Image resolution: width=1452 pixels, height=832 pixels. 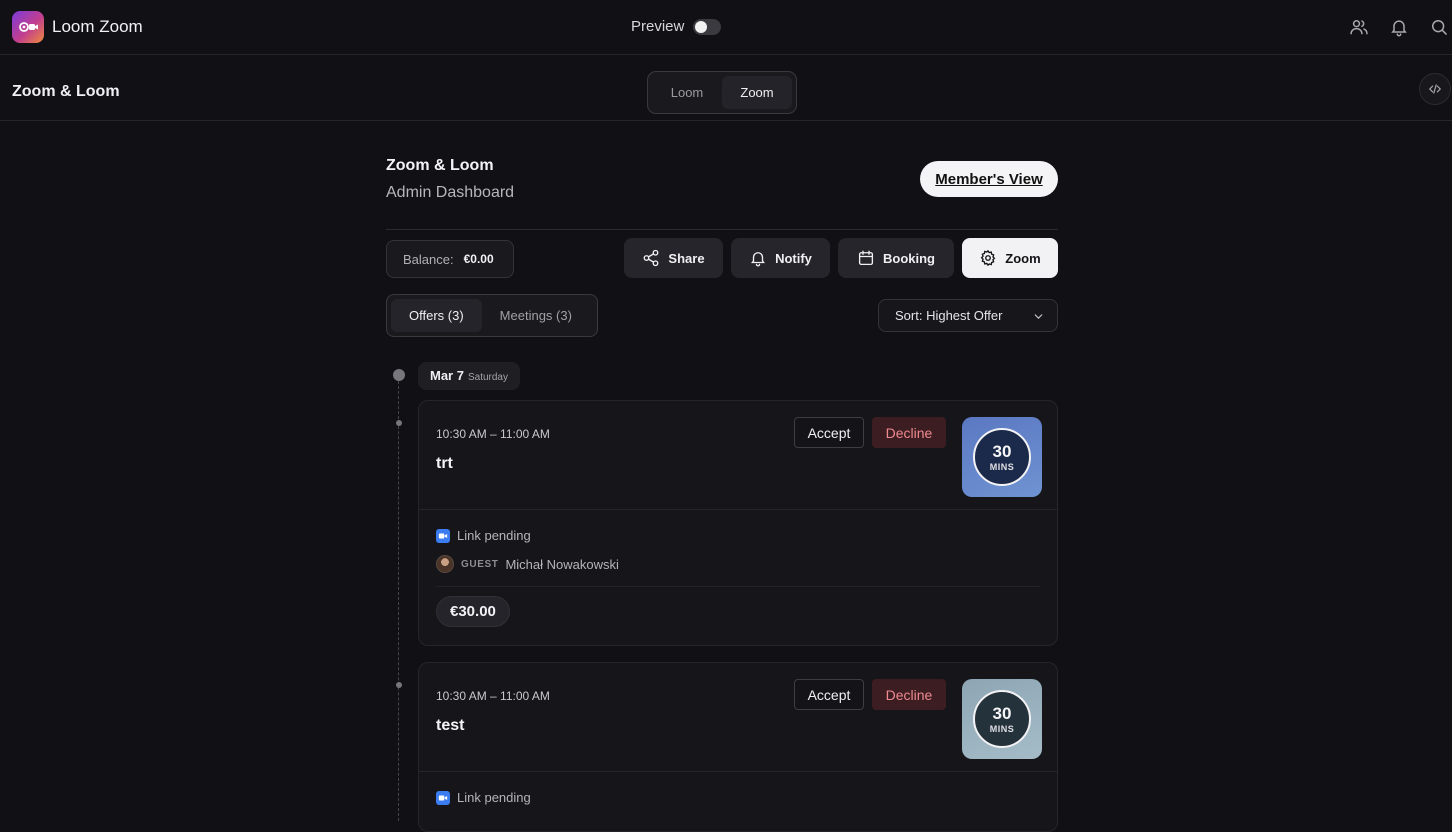 I want to click on top-bar: Loom Zoom Preview, so click(x=726, y=27).